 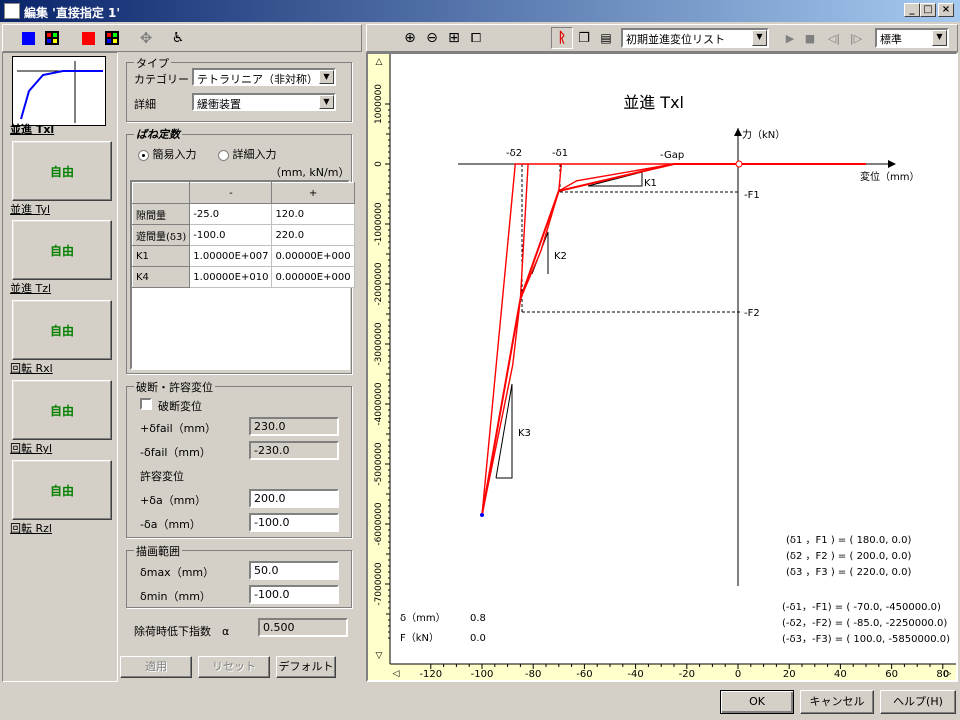 What do you see at coordinates (840, 674) in the screenshot?
I see `x-tick-label: 40` at bounding box center [840, 674].